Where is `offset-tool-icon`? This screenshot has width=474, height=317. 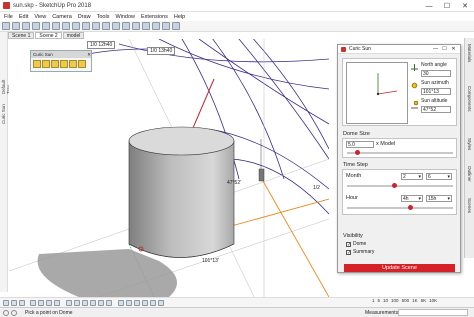
offset-tool-icon is located at coordinates (66, 26).